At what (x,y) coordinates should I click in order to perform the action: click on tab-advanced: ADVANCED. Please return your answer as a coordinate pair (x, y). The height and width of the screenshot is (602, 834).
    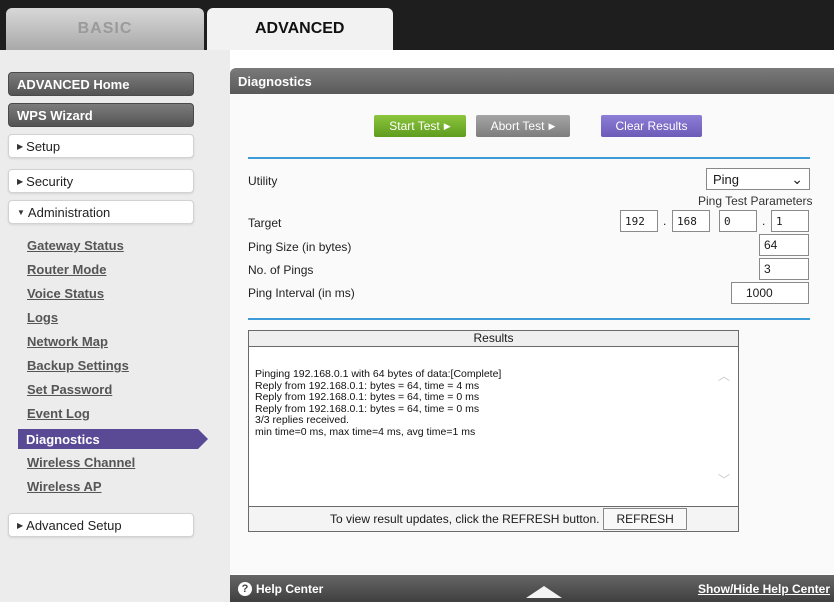
    Looking at the image, I should click on (300, 29).